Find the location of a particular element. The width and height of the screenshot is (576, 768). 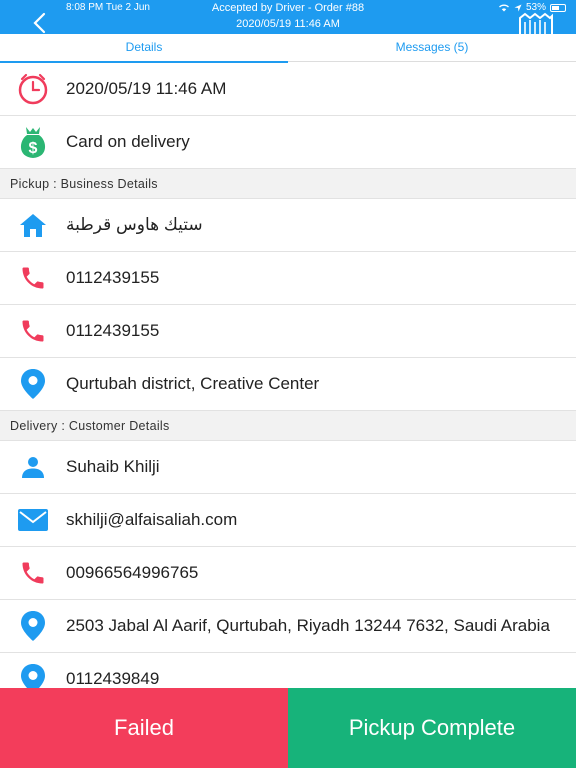

action-bar: Failed Pickup Complete is located at coordinates (288, 728).